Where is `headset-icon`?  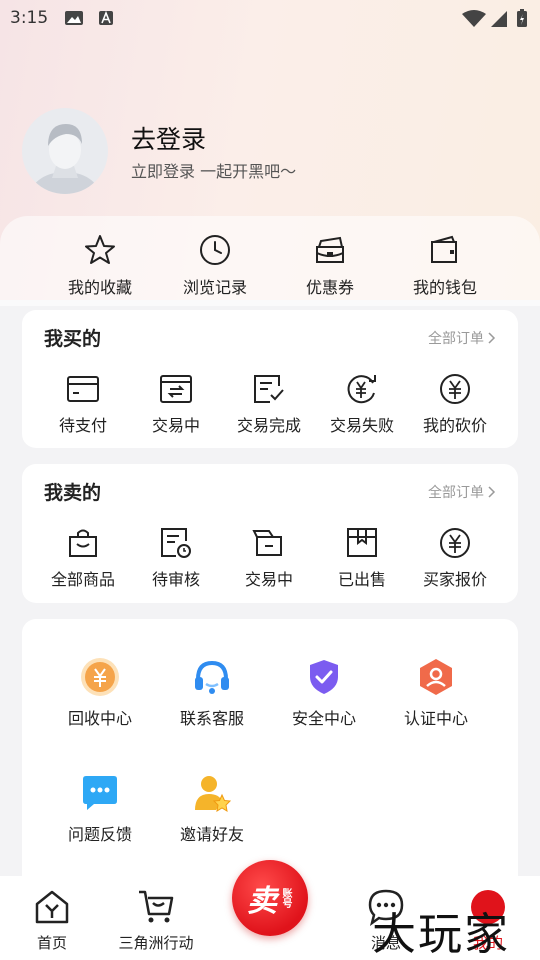 headset-icon is located at coordinates (212, 677).